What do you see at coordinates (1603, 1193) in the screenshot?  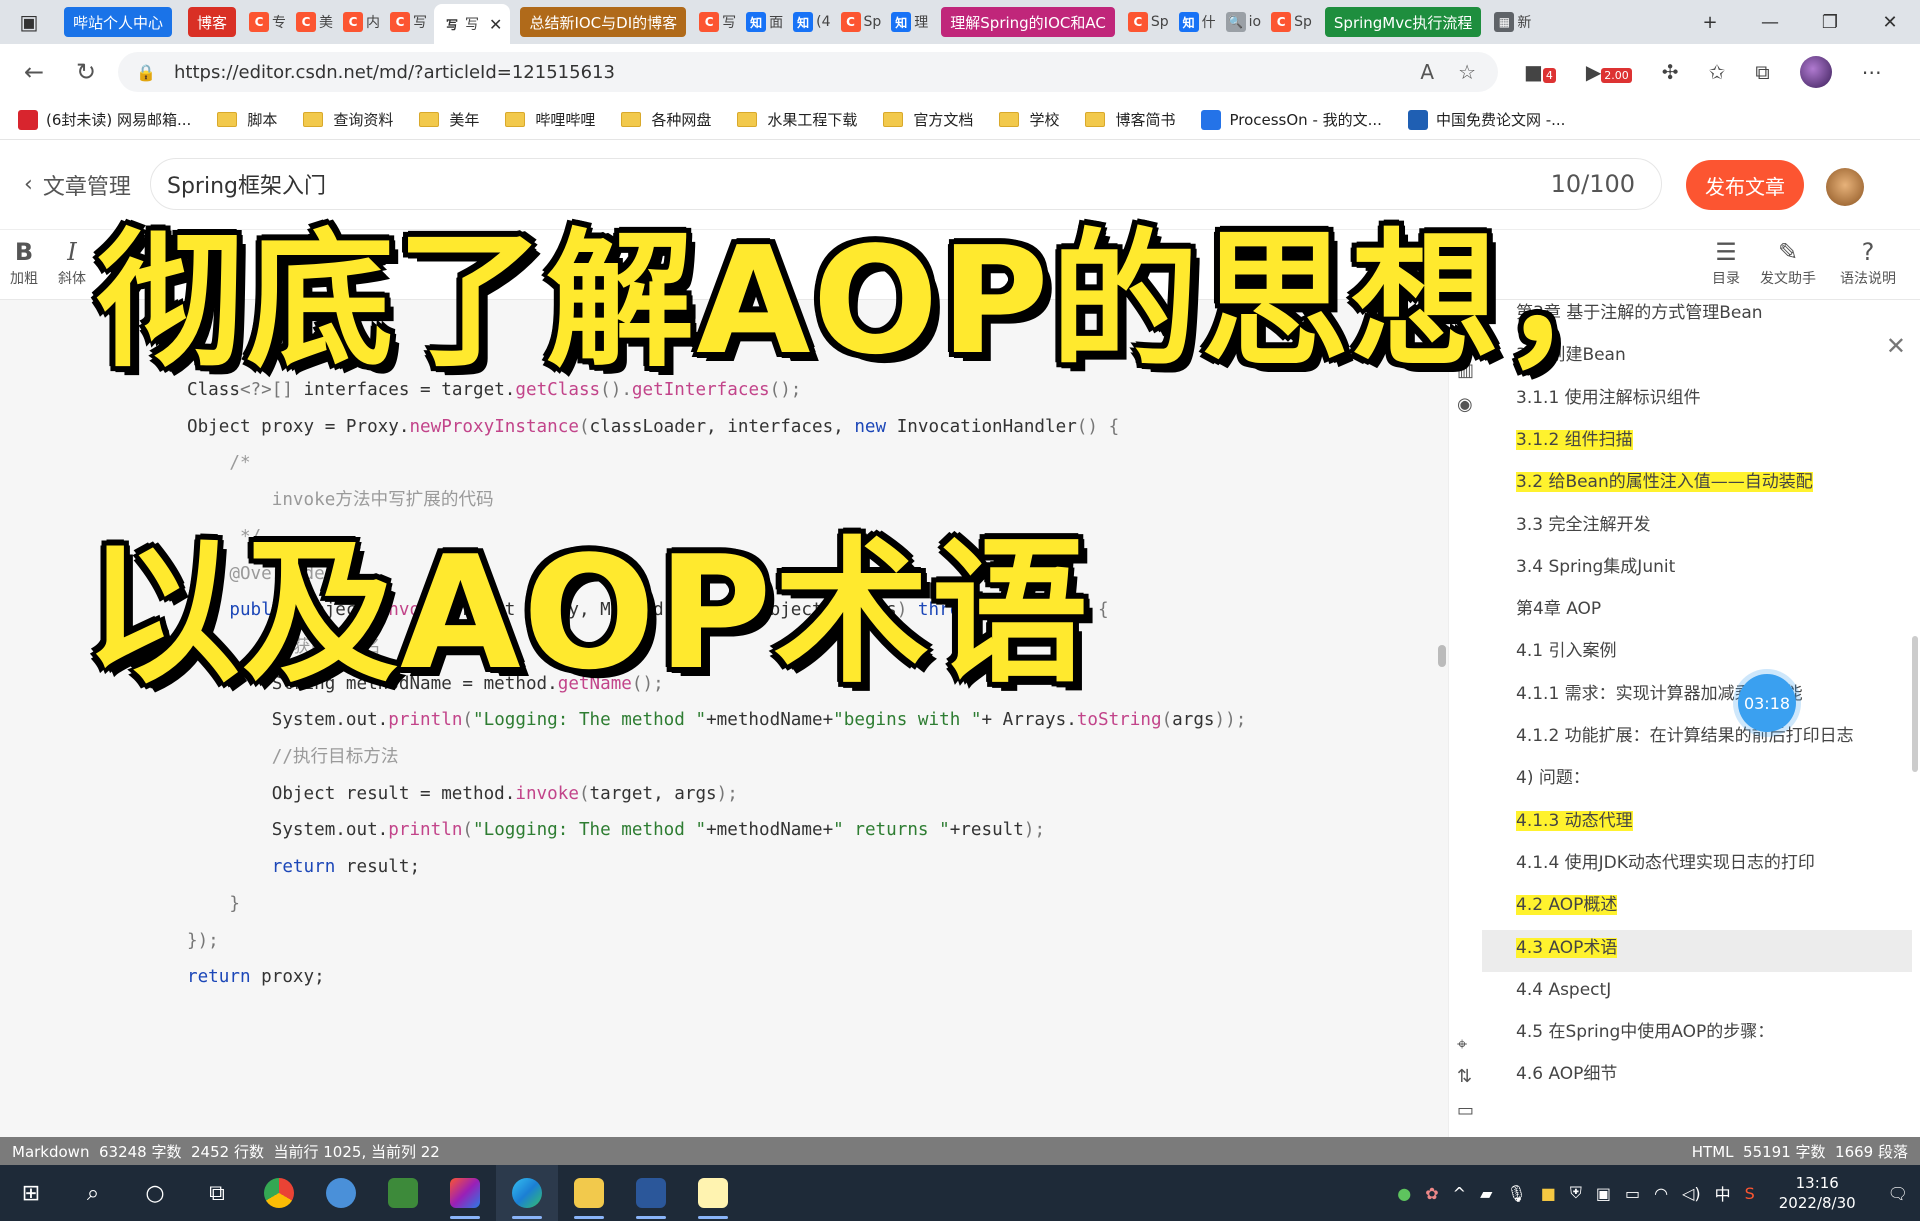 I see `tray-icon-5: ▣` at bounding box center [1603, 1193].